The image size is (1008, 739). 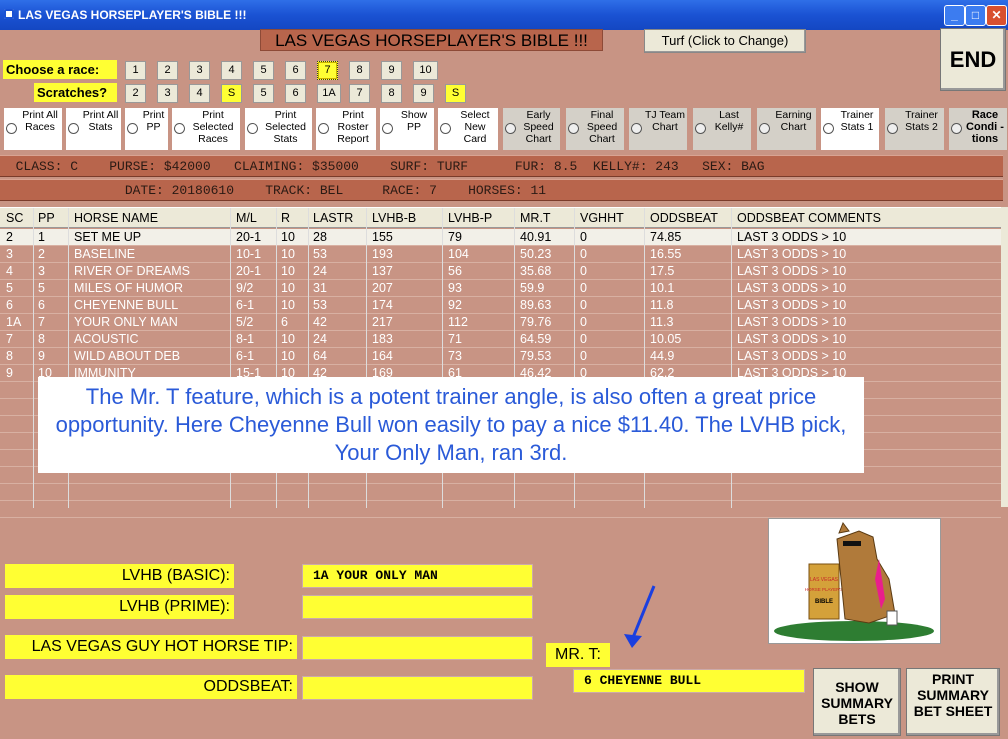 What do you see at coordinates (135, 70) in the screenshot?
I see `race-button-1: 1` at bounding box center [135, 70].